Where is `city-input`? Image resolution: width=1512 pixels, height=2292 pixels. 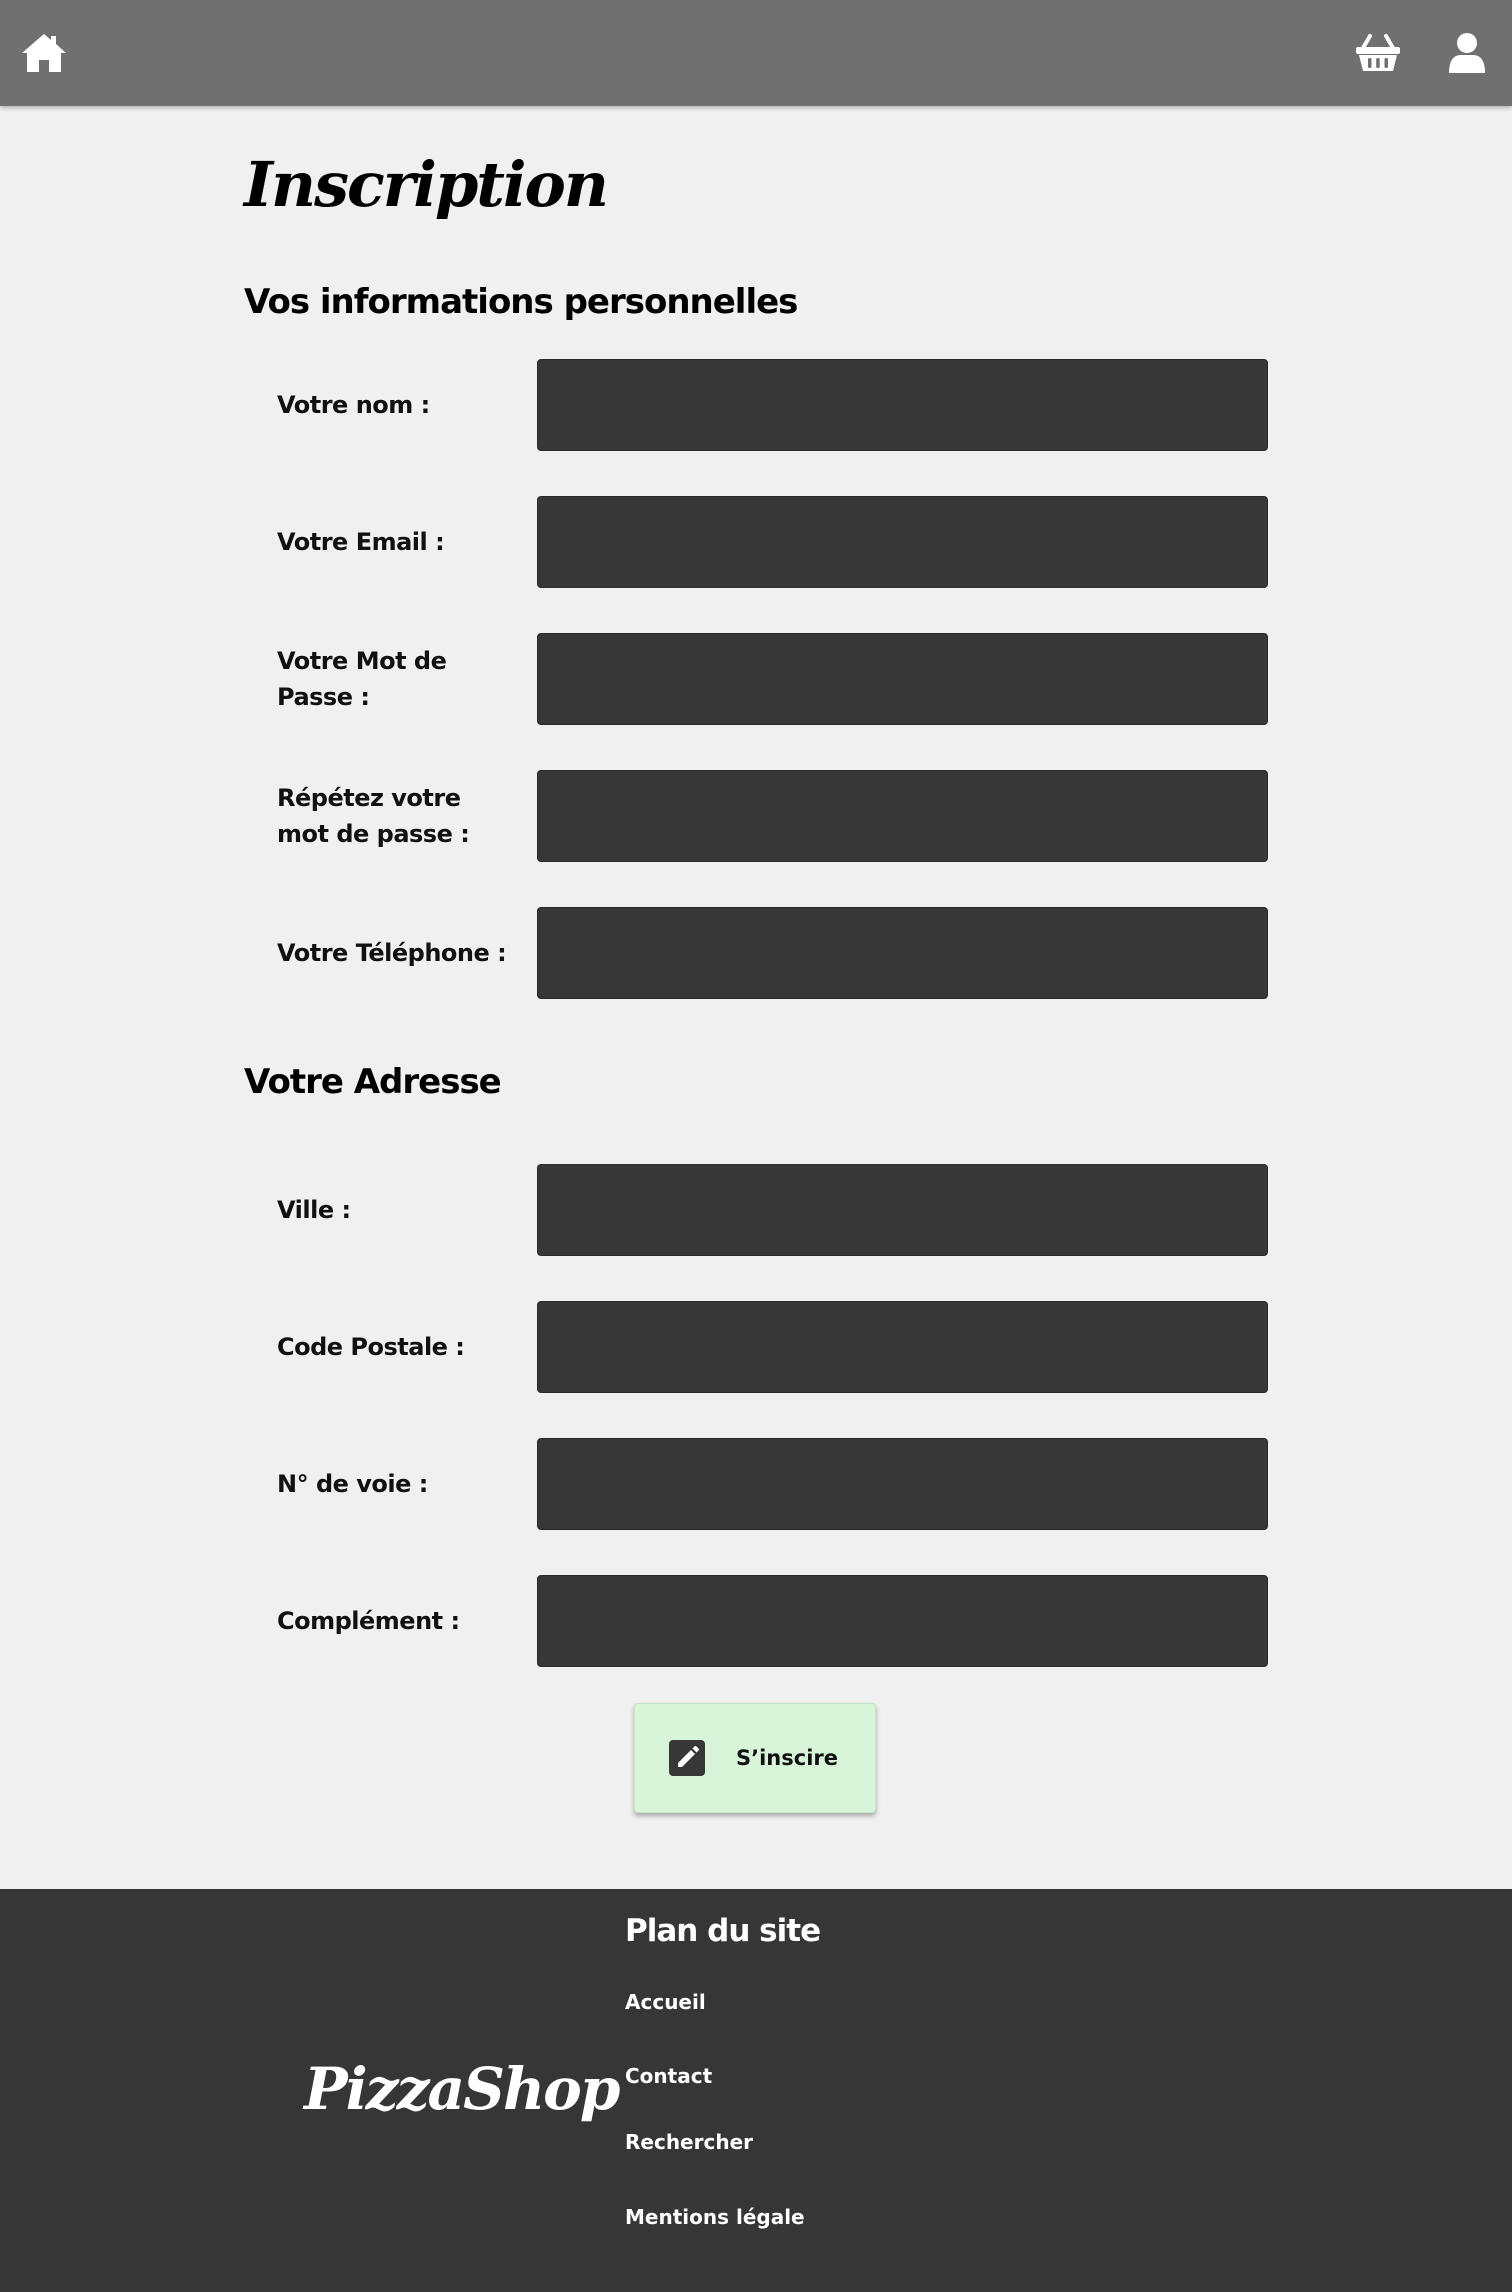
city-input is located at coordinates (902, 1210).